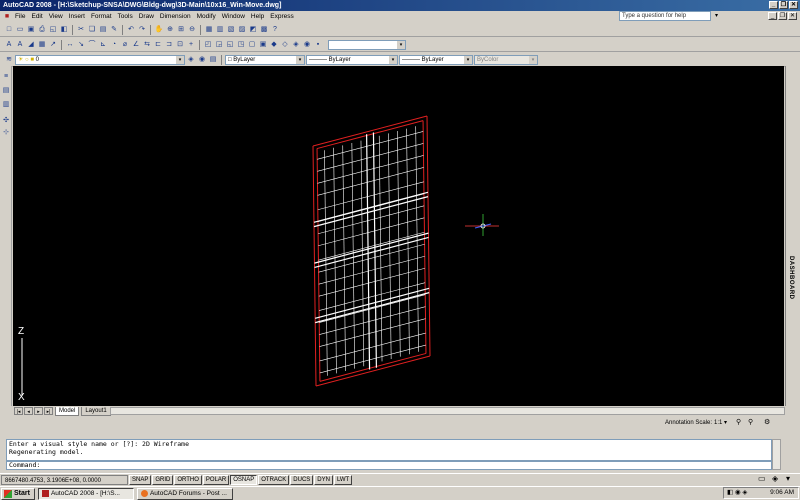 Image resolution: width=800 pixels, height=500 pixels. What do you see at coordinates (131, 30) in the screenshot?
I see `undo-icon: ↶` at bounding box center [131, 30].